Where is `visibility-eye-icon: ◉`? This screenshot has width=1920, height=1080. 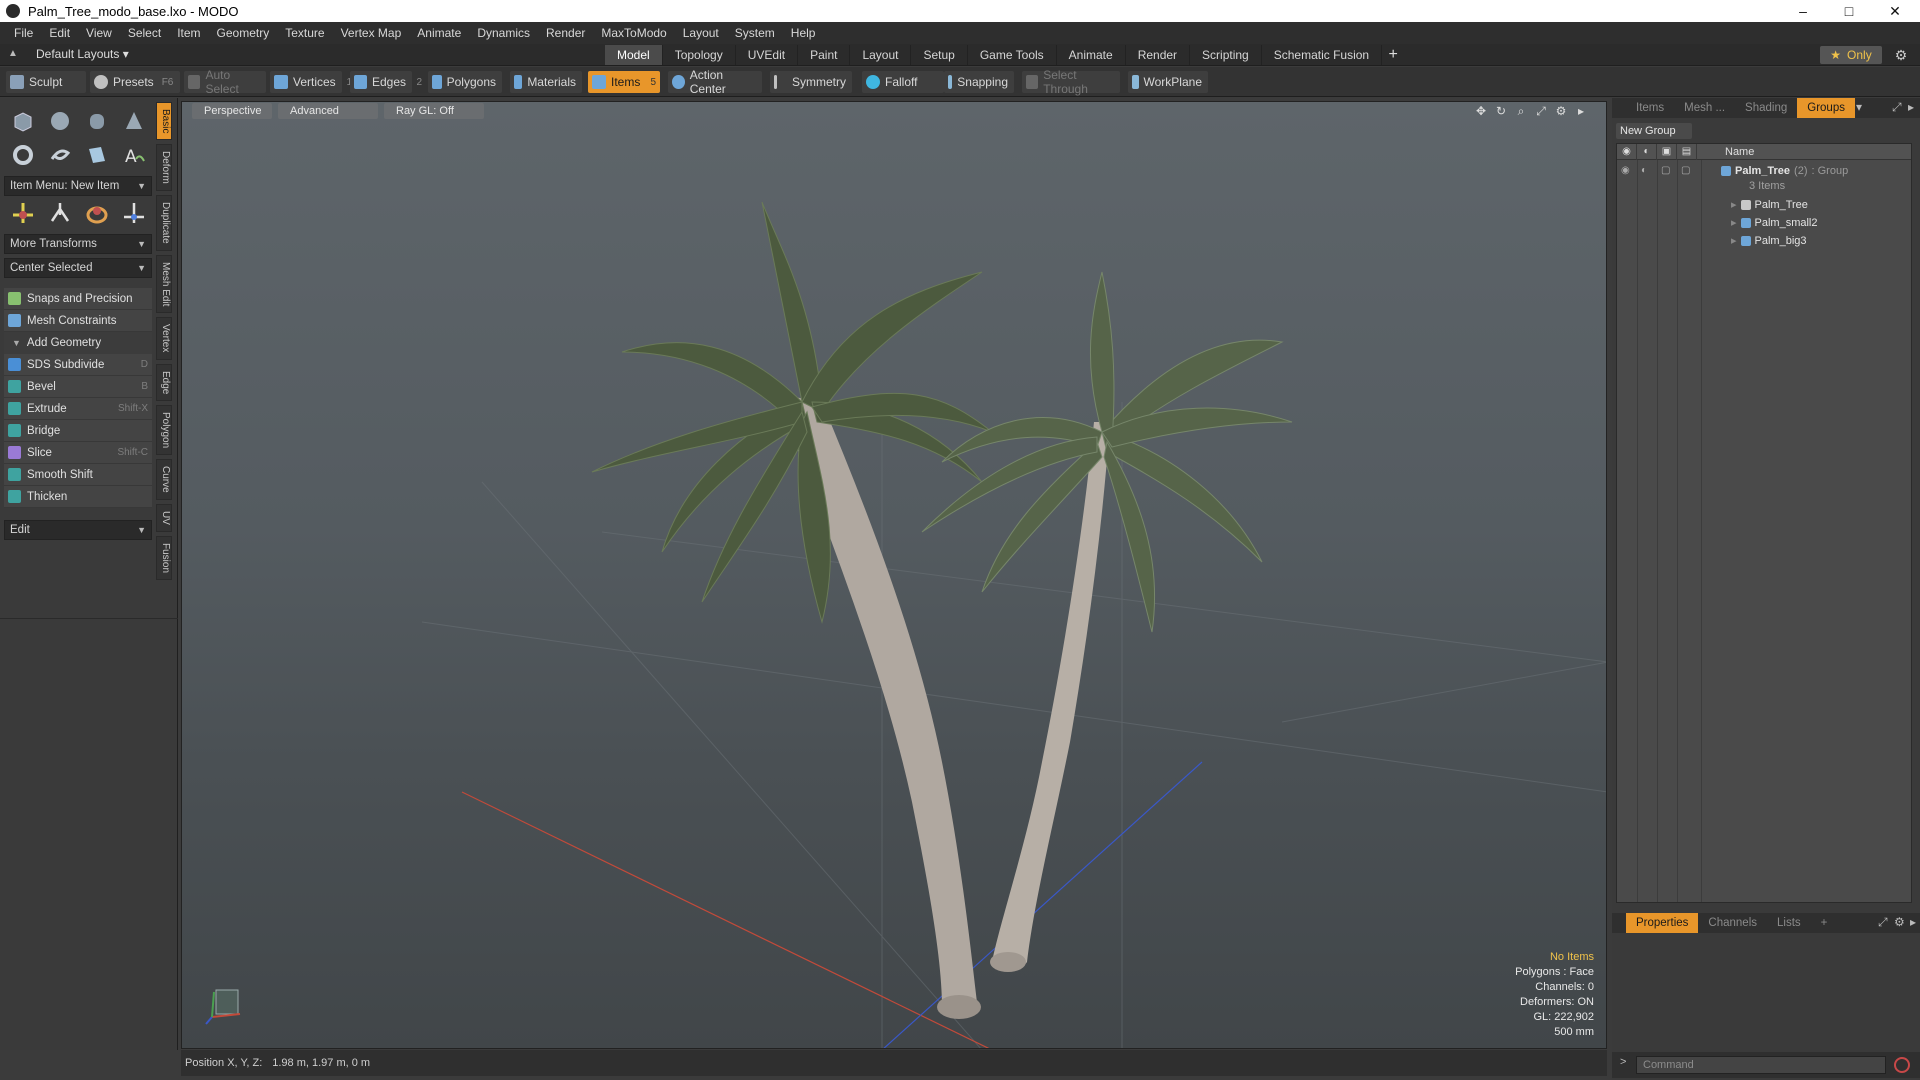 visibility-eye-icon: ◉ is located at coordinates (1627, 152).